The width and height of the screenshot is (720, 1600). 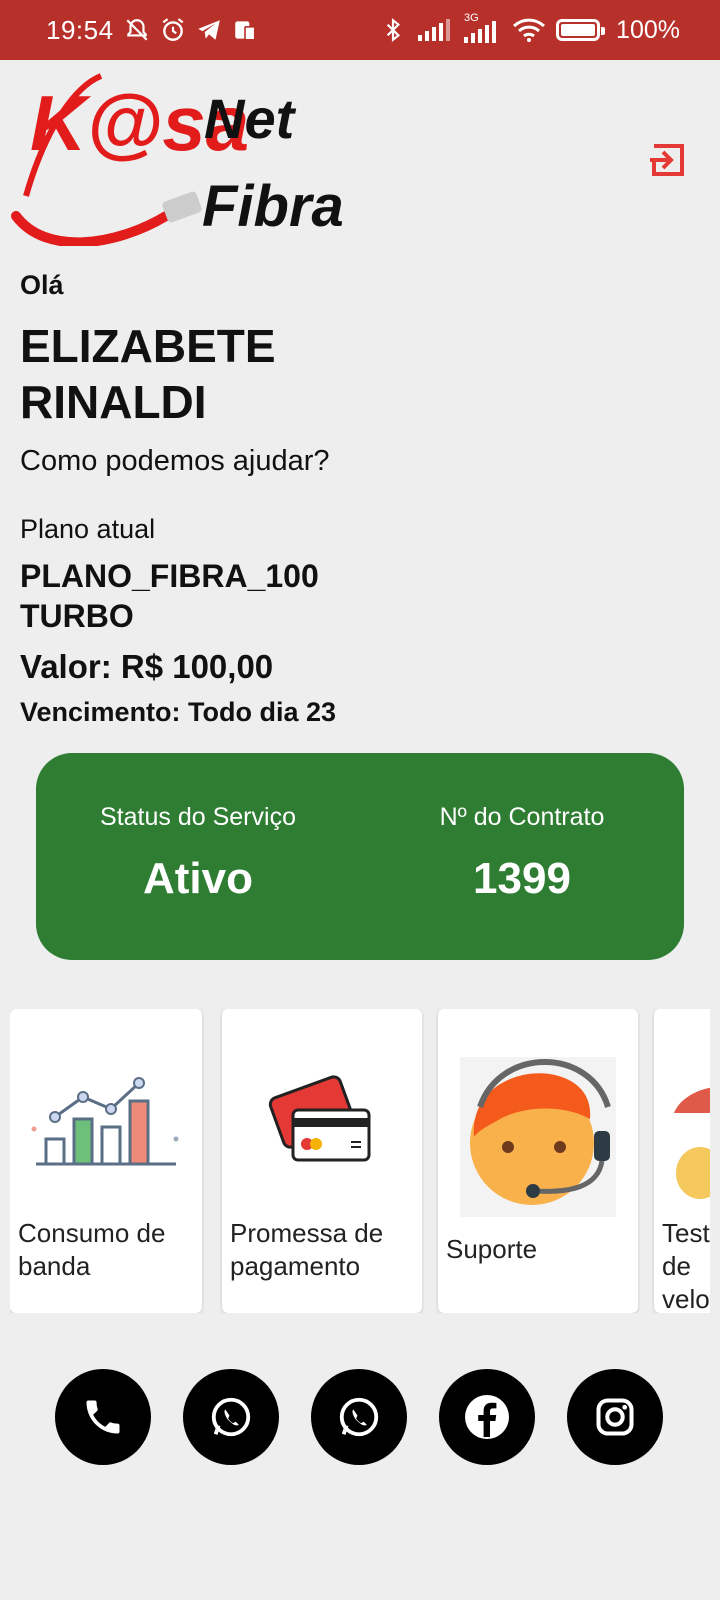 I want to click on signal-icon, so click(x=434, y=30).